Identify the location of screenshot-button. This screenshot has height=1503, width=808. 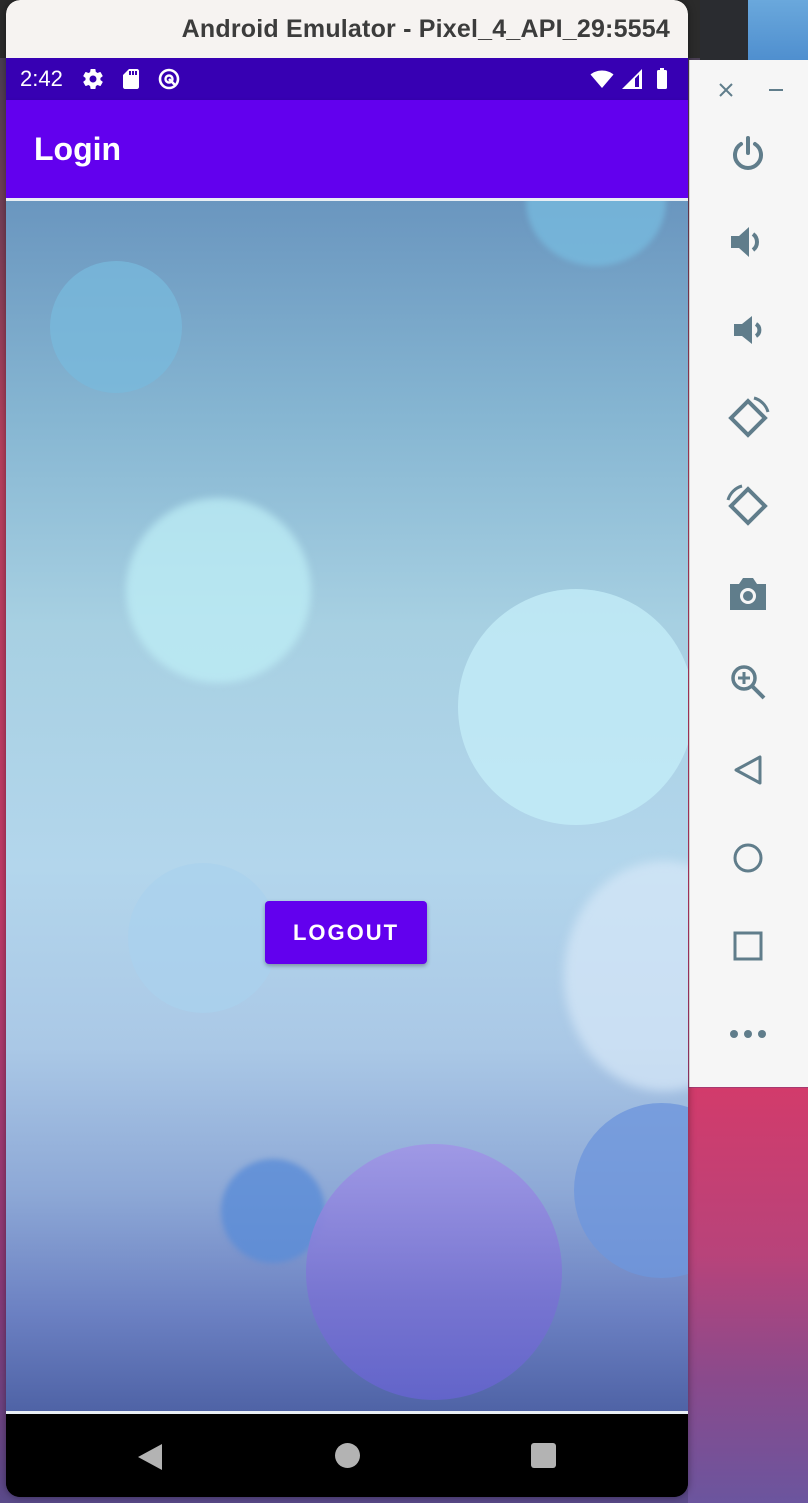
(748, 594).